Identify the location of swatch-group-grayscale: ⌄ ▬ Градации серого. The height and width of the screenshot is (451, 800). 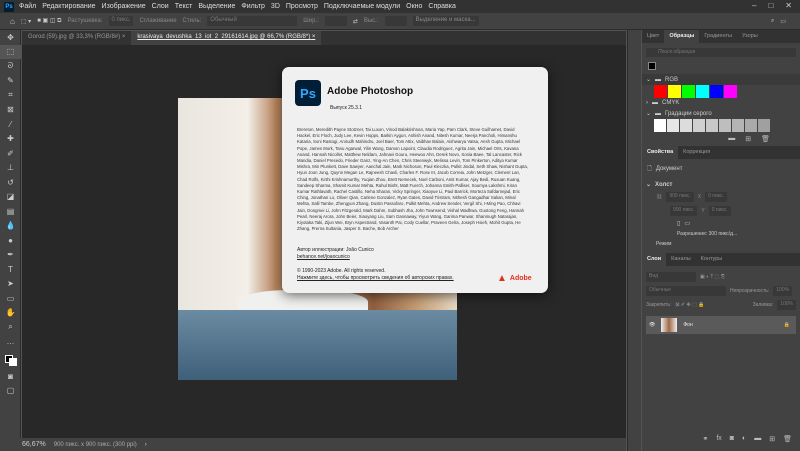
(721, 113).